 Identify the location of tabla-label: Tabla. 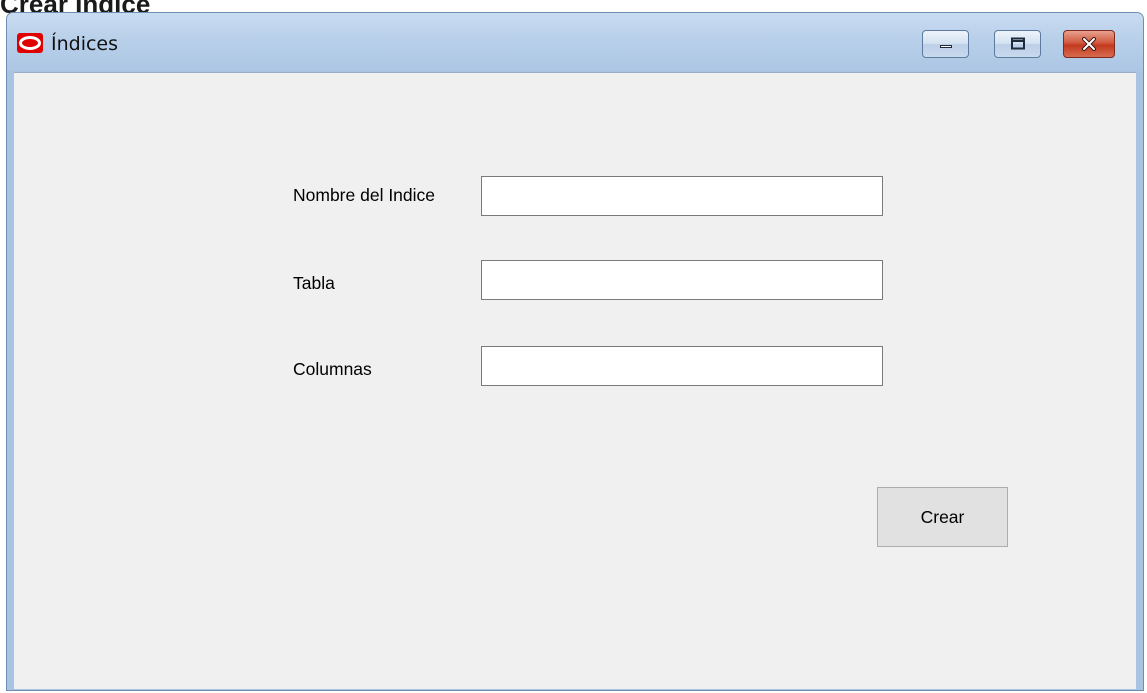
(314, 283).